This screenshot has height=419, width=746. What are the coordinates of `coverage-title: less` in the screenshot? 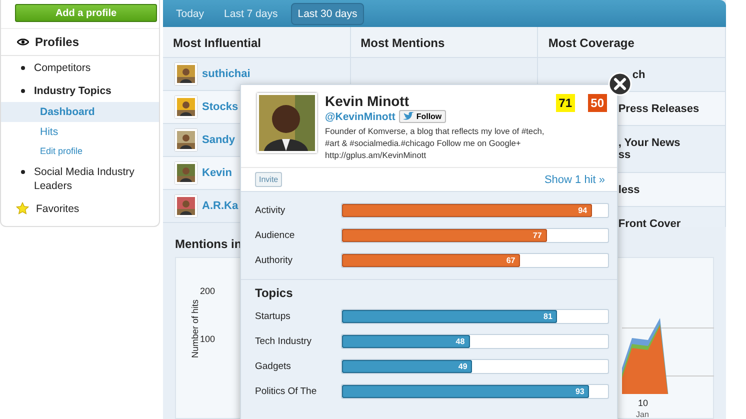 It's located at (629, 190).